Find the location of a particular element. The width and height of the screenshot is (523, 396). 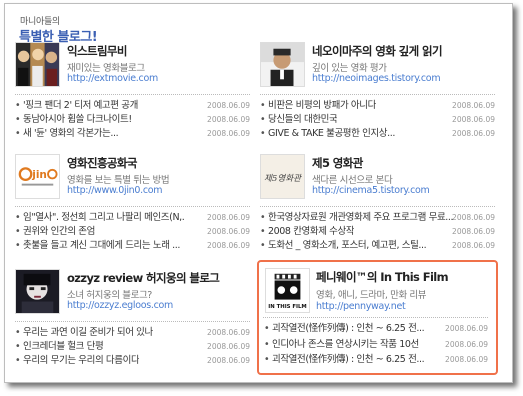

post-title: 인크레더블 헐크 단평 is located at coordinates (63, 347).